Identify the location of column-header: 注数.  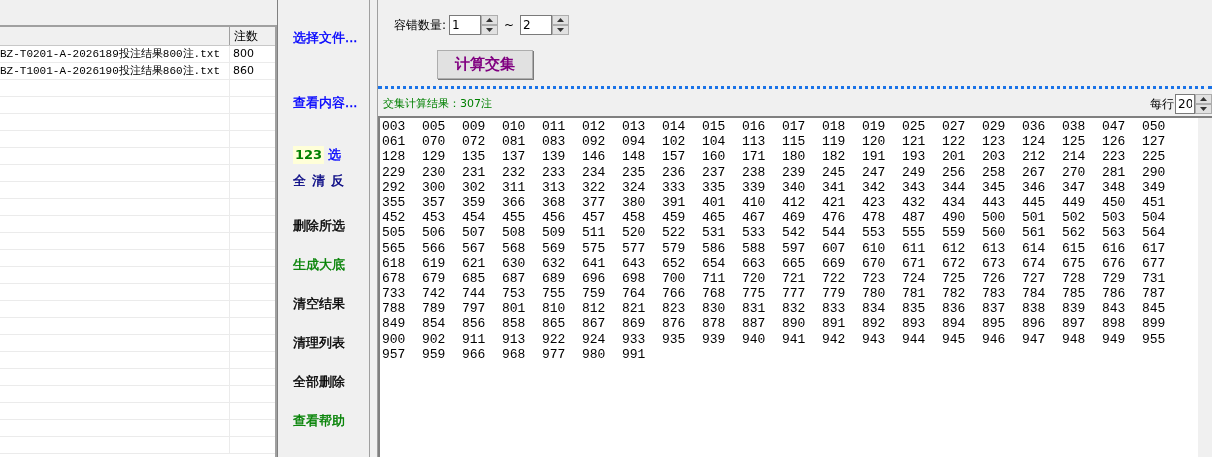
(251, 36).